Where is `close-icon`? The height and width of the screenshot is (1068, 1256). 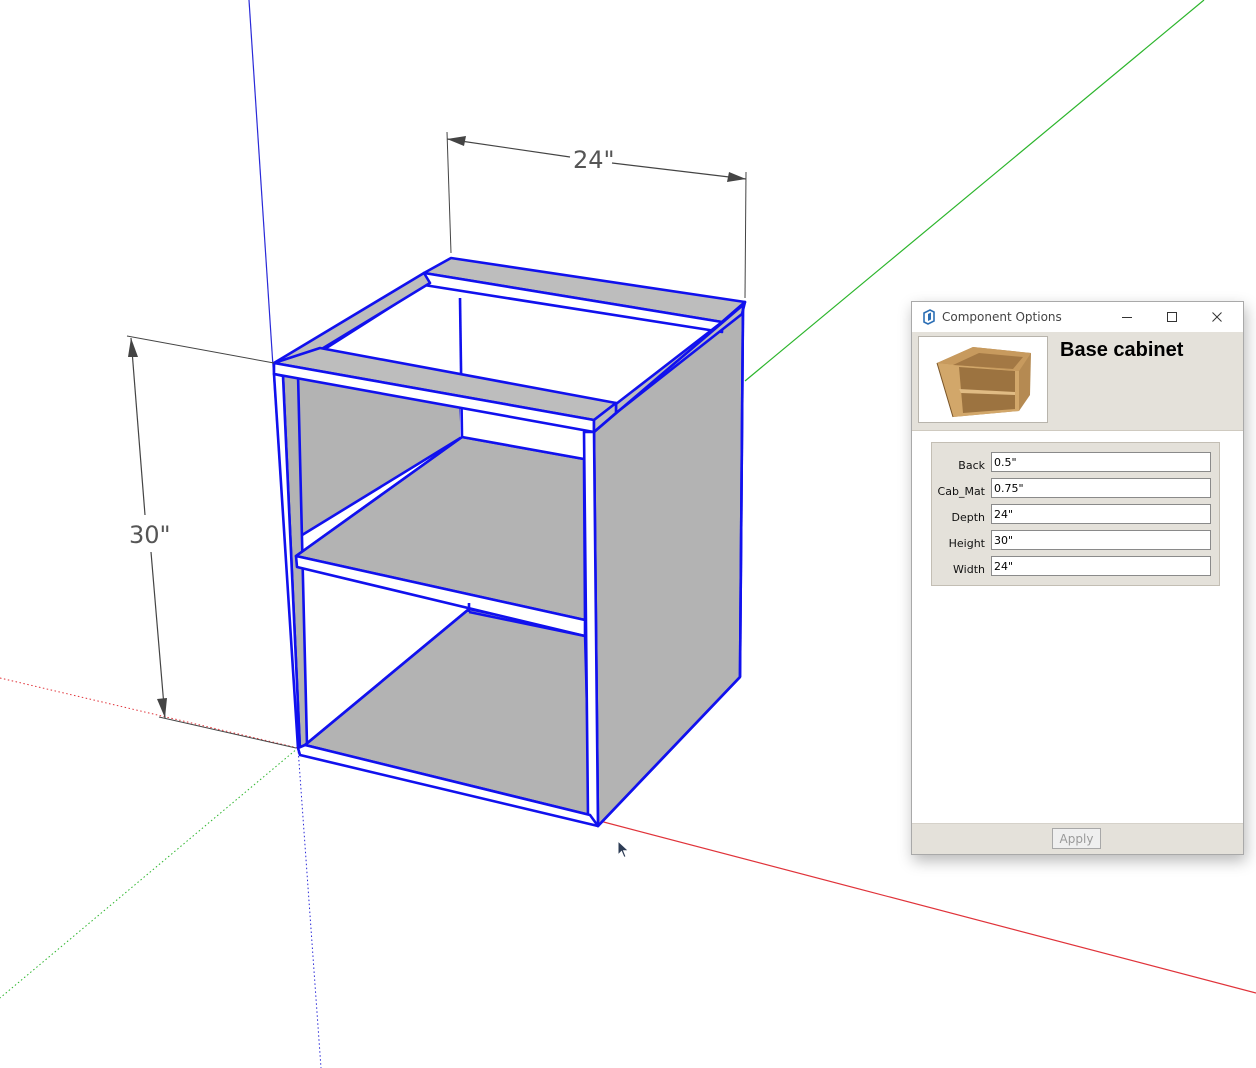 close-icon is located at coordinates (1217, 317).